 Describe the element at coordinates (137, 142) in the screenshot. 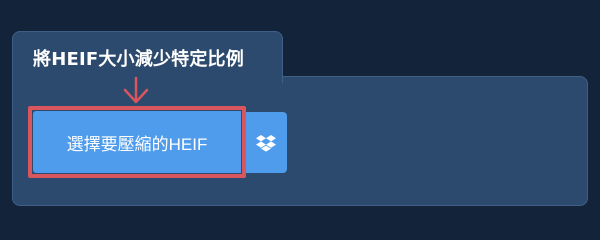

I see `select-heif-button: 選擇要壓縮的HEIF` at that location.